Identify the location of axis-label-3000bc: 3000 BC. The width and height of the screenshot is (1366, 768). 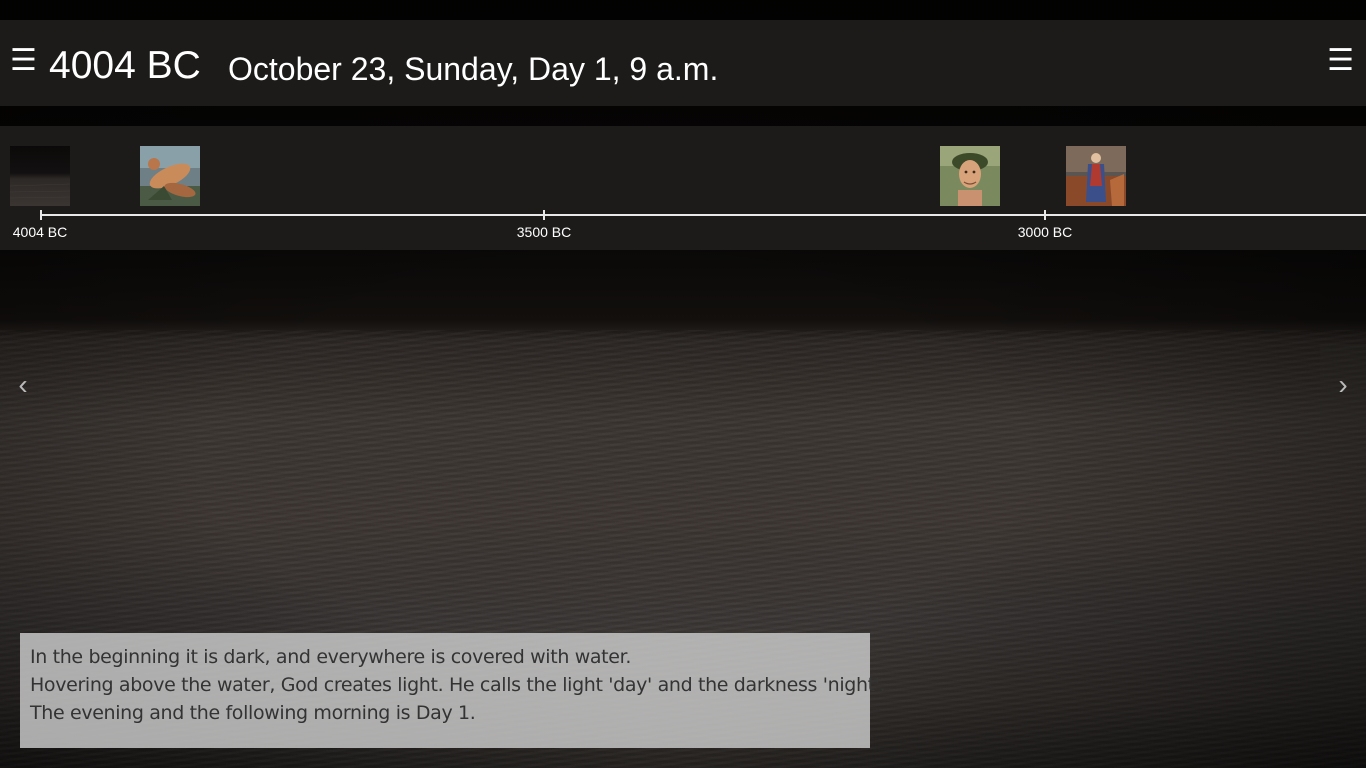
(1045, 232).